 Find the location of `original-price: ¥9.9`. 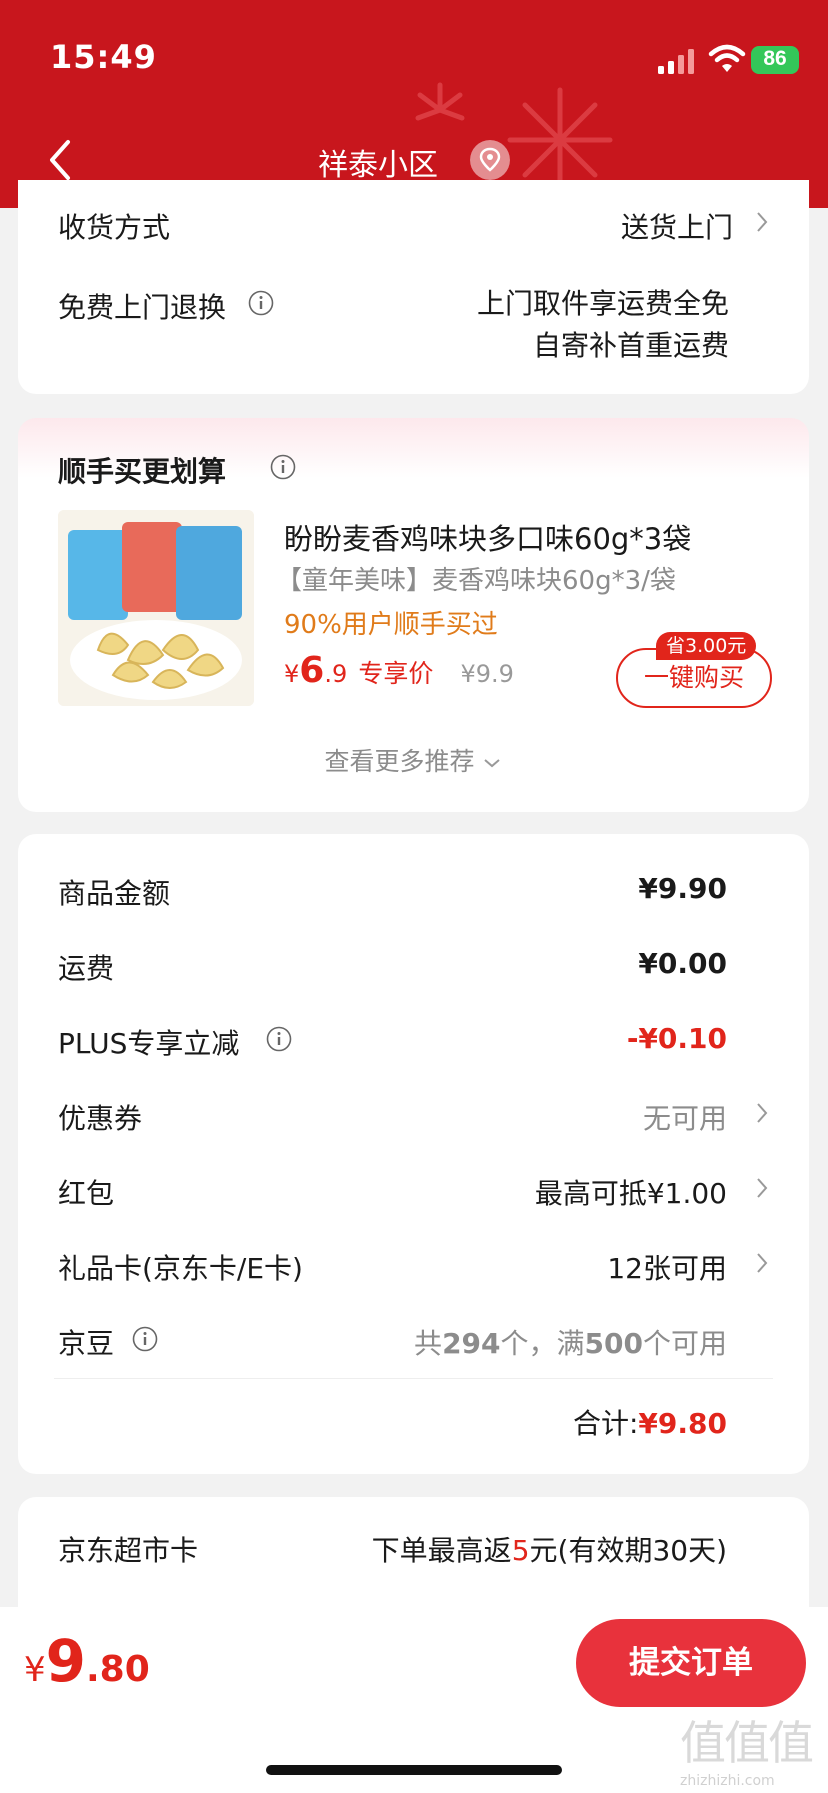

original-price: ¥9.9 is located at coordinates (487, 674).